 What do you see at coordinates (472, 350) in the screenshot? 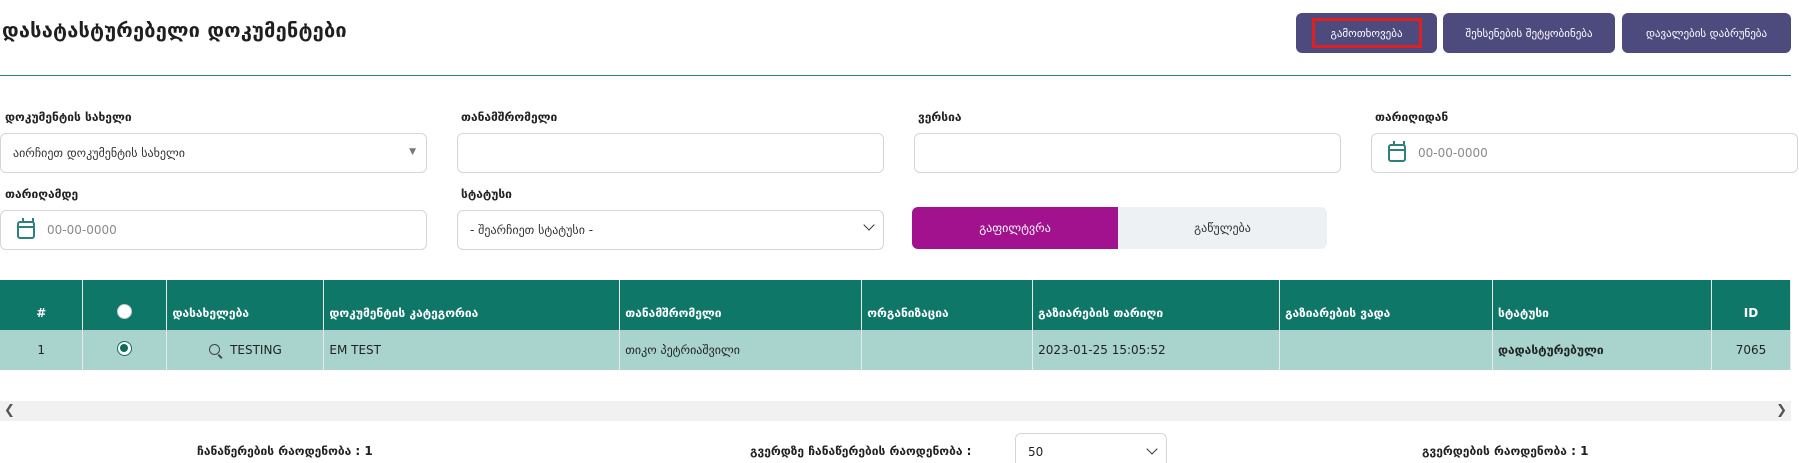
I see `row-category: EM TEST` at bounding box center [472, 350].